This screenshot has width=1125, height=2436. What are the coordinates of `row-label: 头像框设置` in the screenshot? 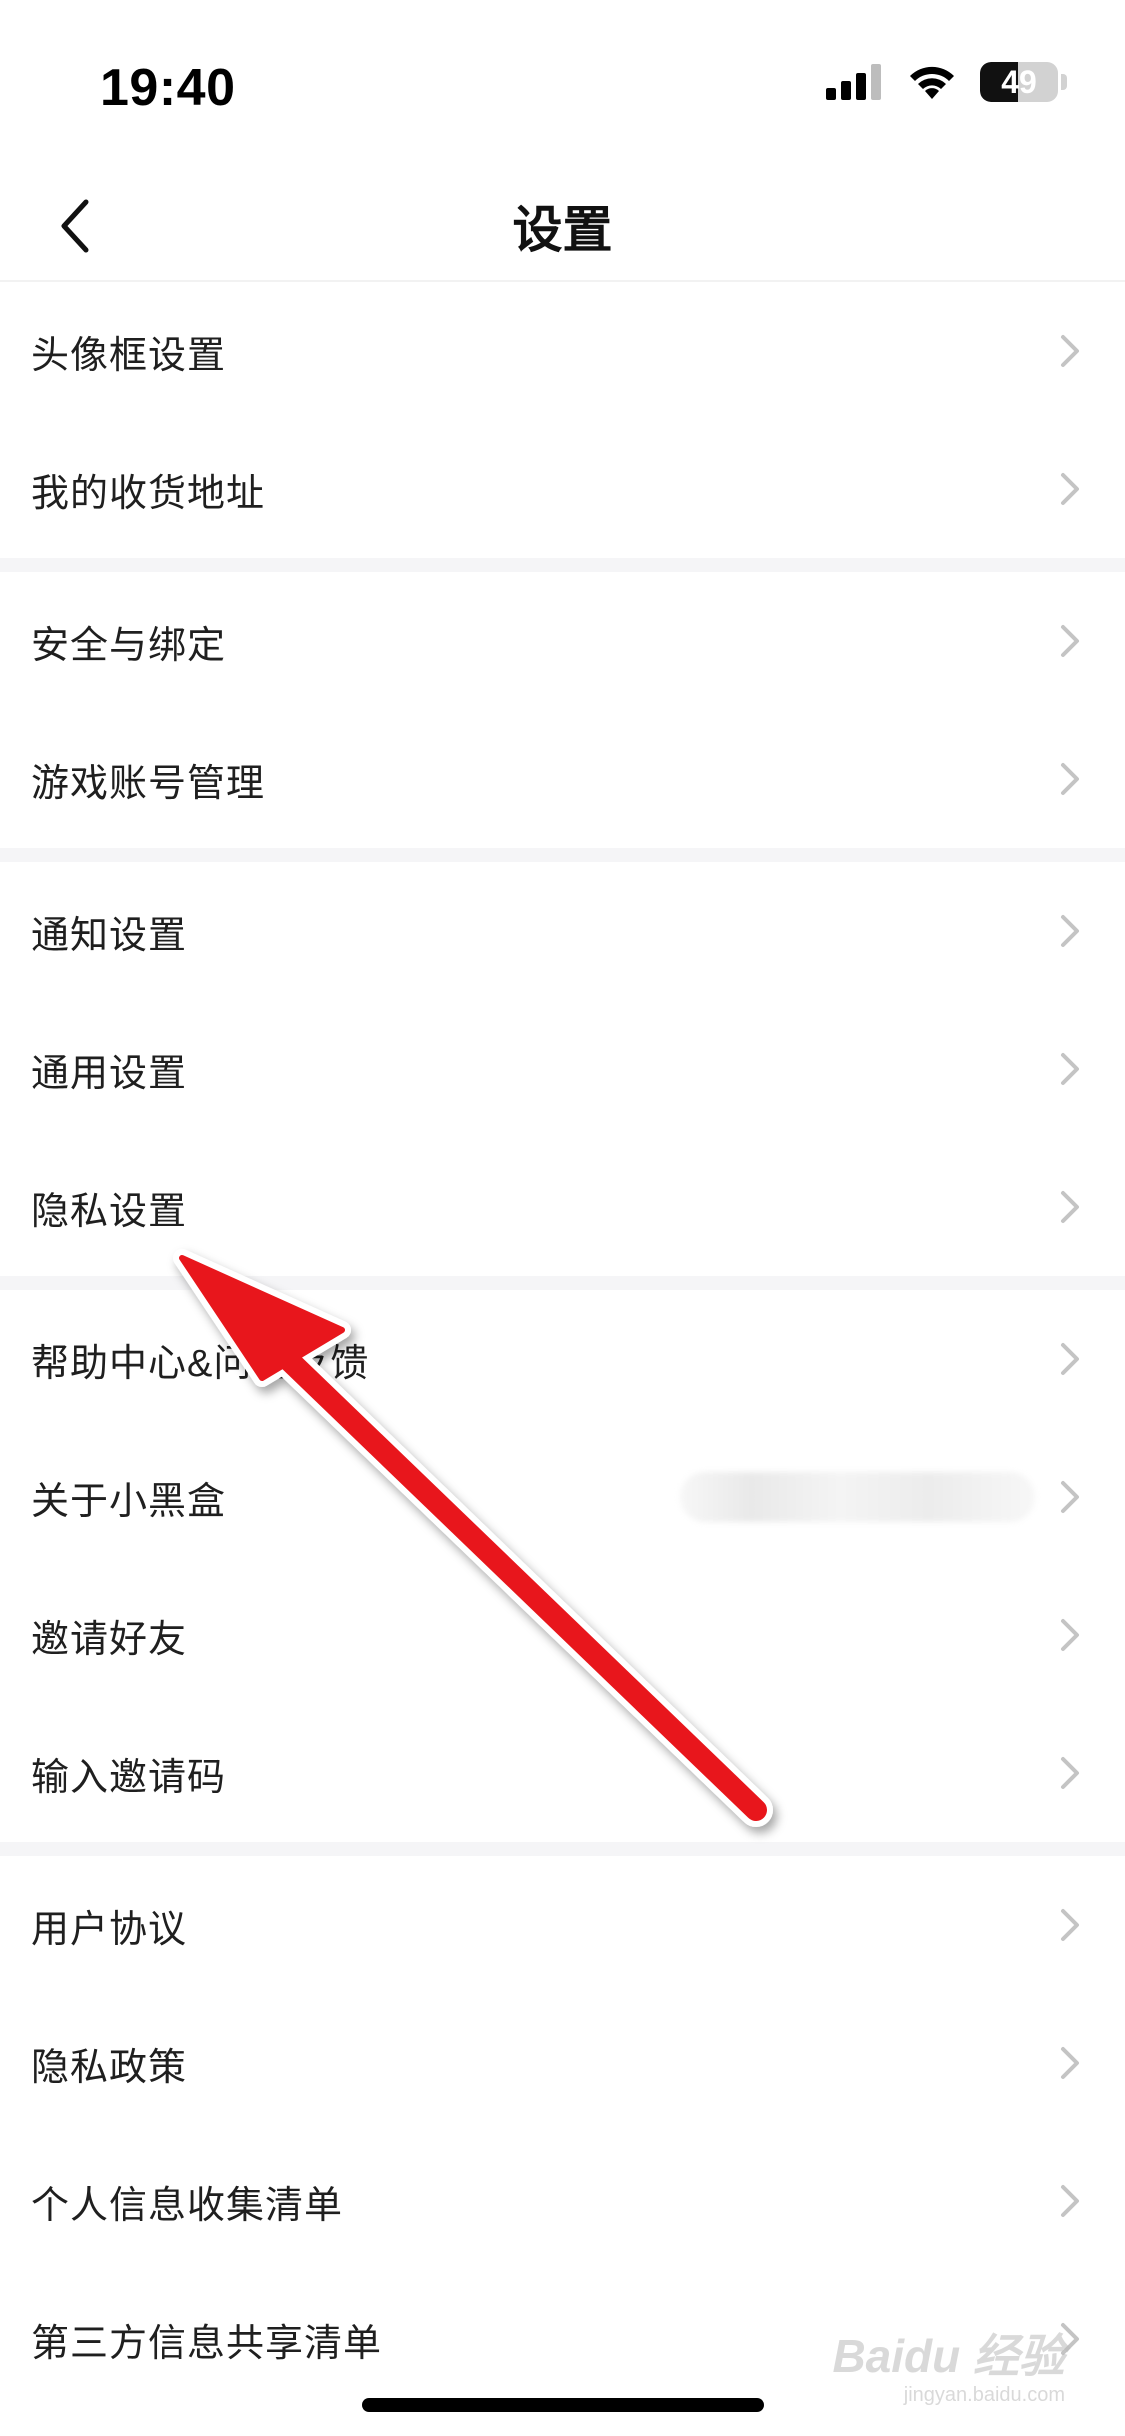 It's located at (129, 355).